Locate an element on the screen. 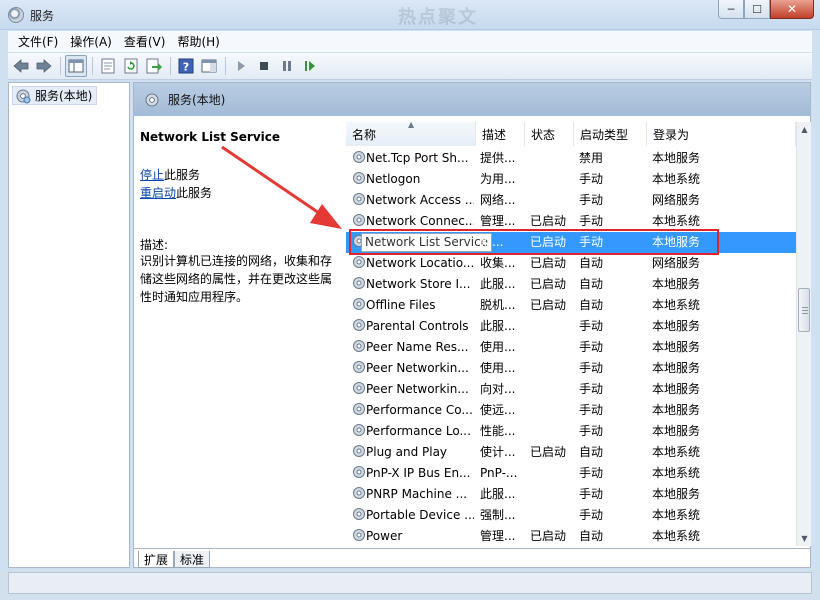 This screenshot has width=820, height=600. table-row: Network Locatio... 收集... 已启动 自动 网络服务 is located at coordinates (571, 263).